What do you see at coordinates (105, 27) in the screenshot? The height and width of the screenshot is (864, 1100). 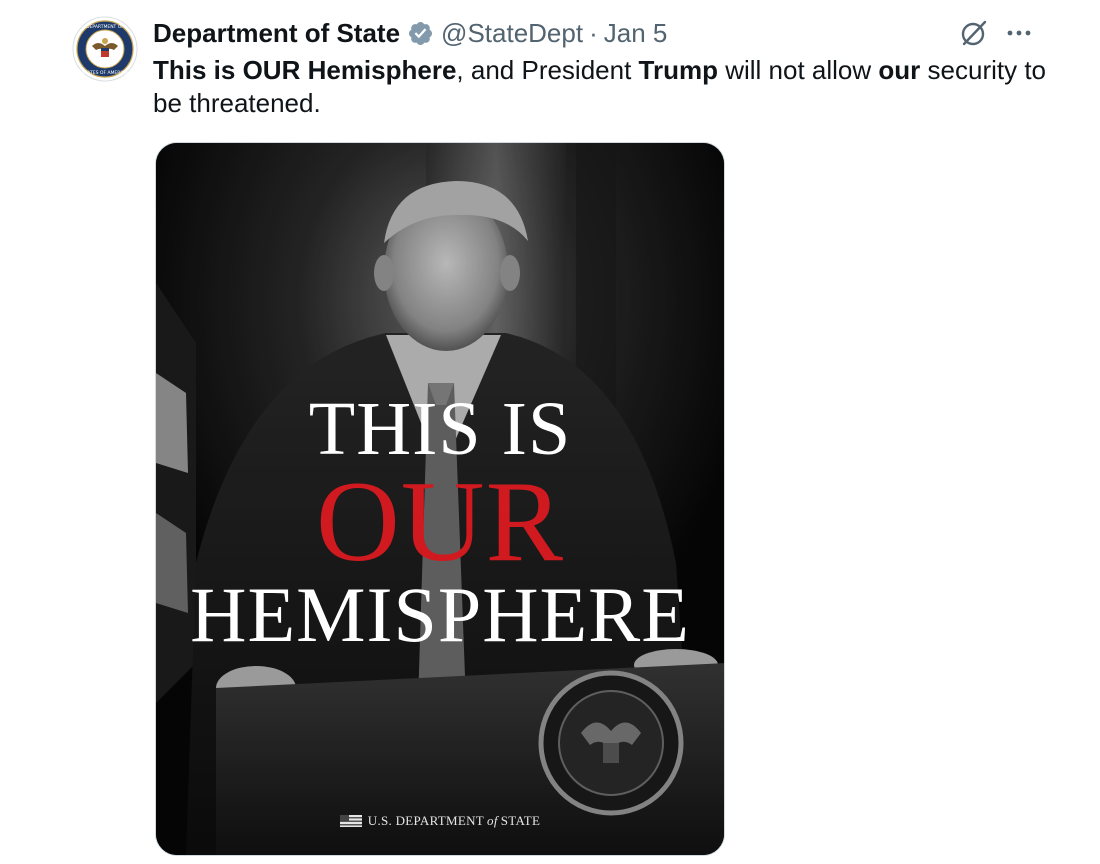 I see `svg-text: DEPARTMENT OF` at bounding box center [105, 27].